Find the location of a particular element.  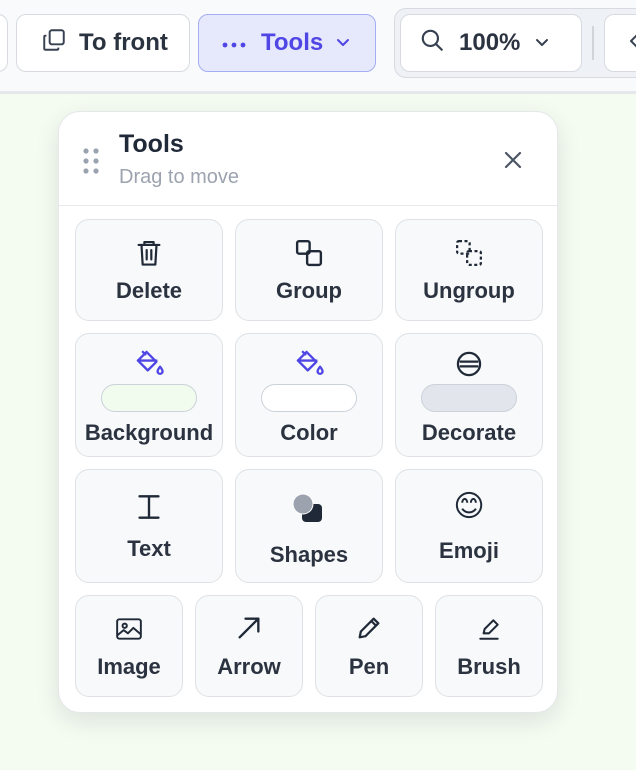

image-tool-button: Image is located at coordinates (129, 646).